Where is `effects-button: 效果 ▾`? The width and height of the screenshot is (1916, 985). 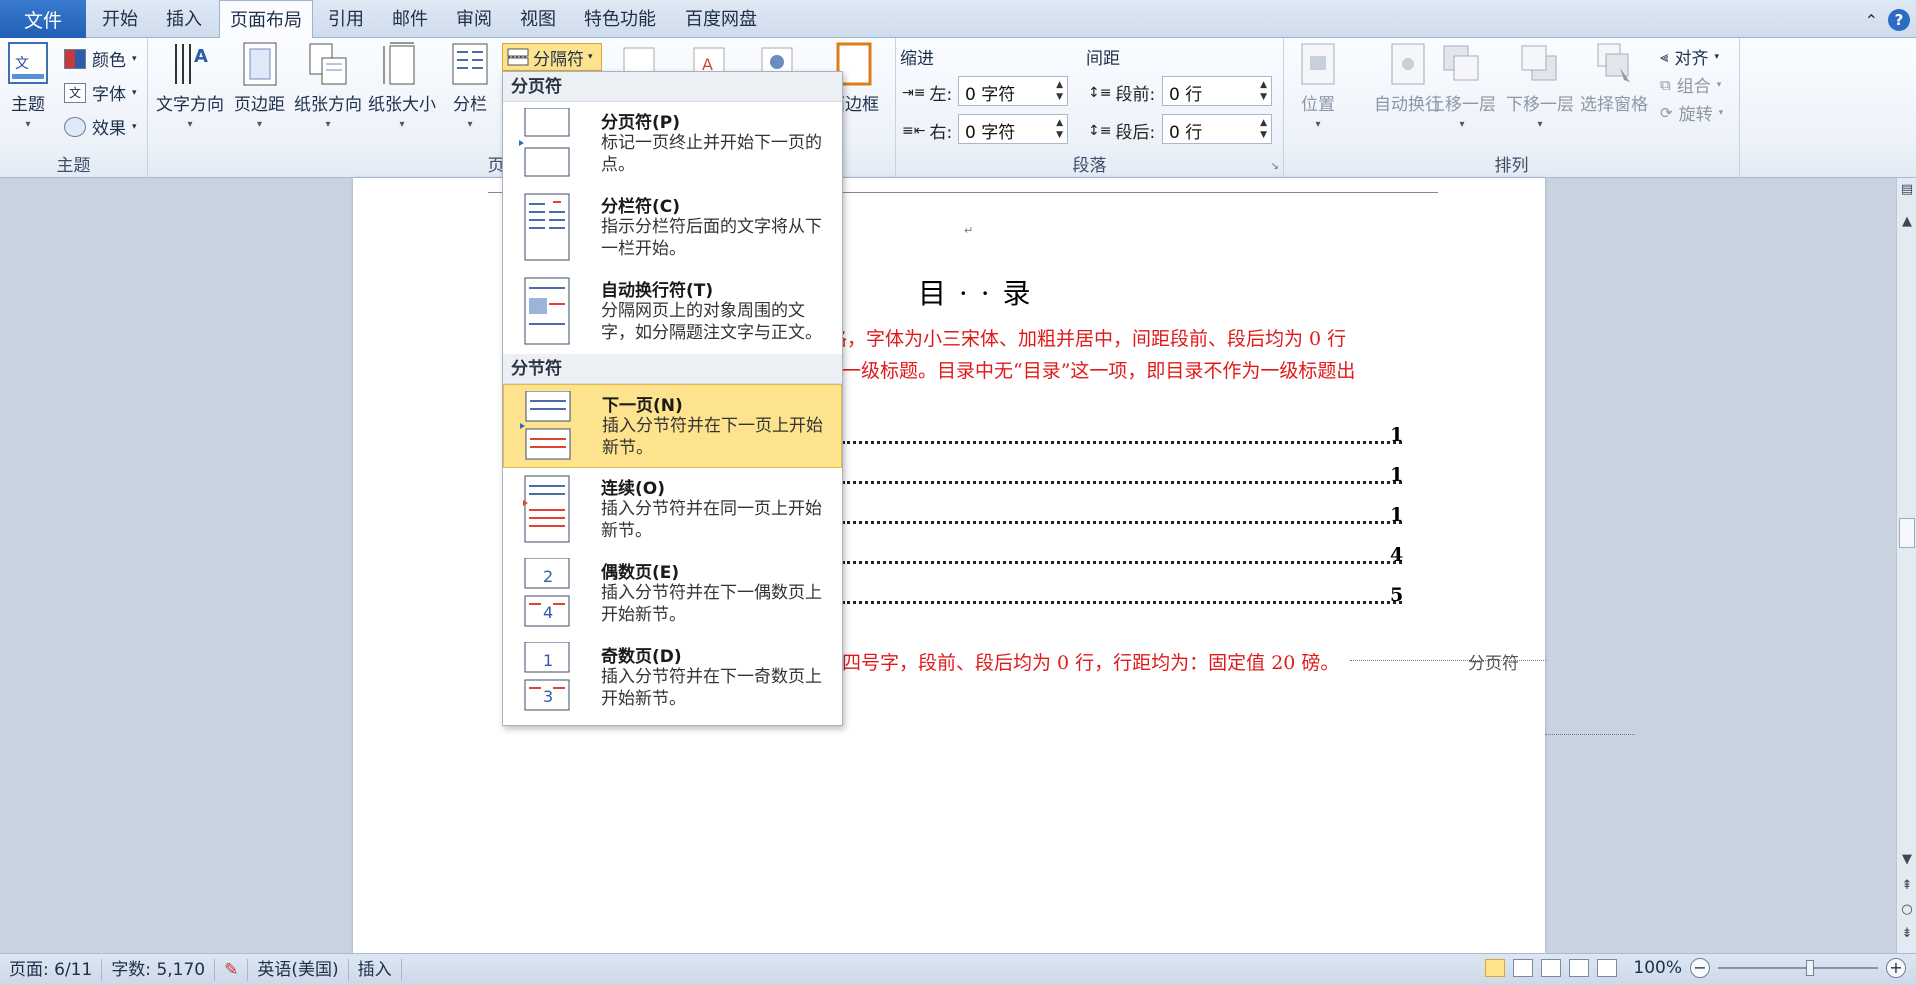
effects-button: 效果 ▾ is located at coordinates (100, 126).